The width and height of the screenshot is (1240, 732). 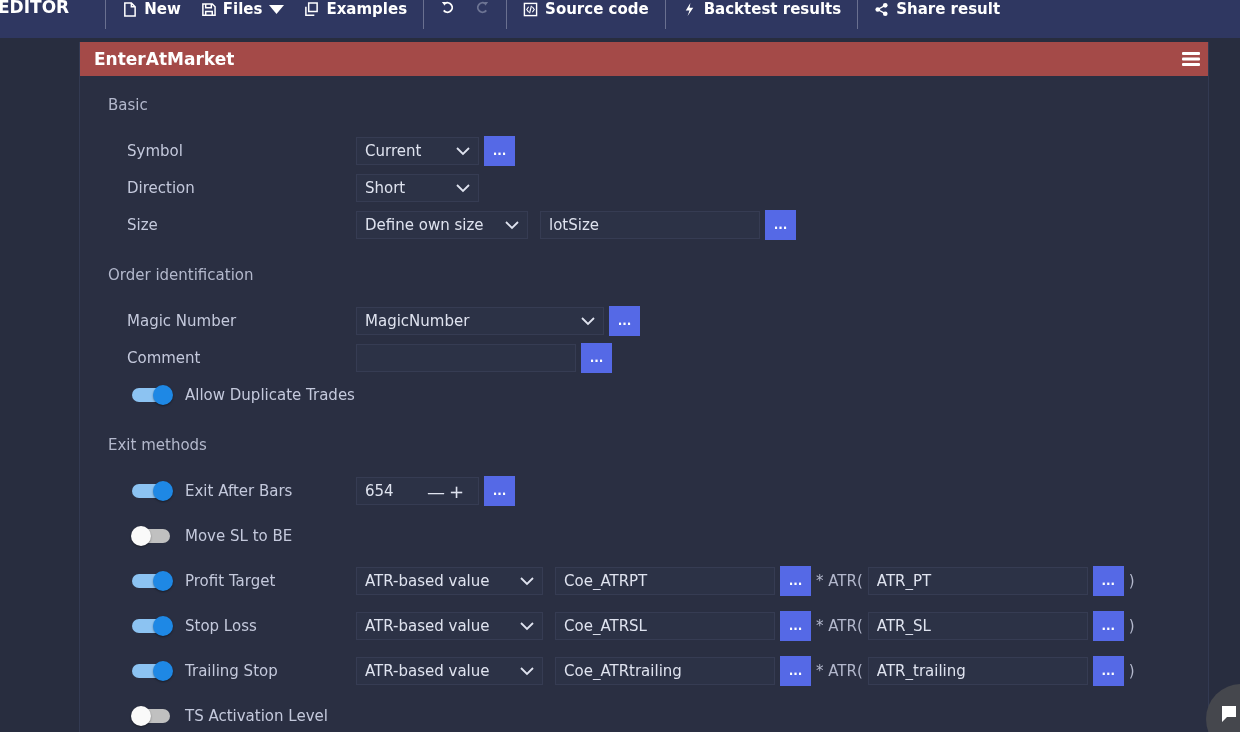 What do you see at coordinates (977, 626) in the screenshot?
I see `input-field: ATR_SL` at bounding box center [977, 626].